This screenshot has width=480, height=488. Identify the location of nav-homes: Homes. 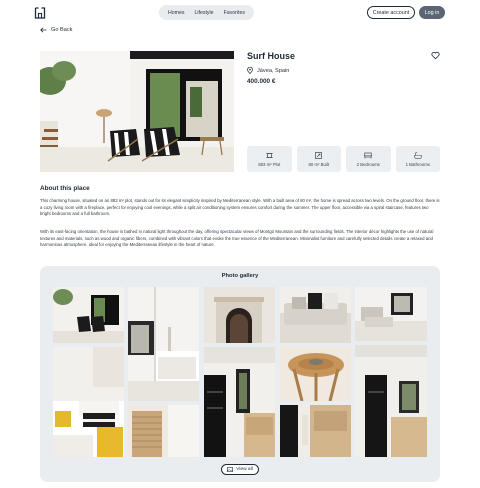
(176, 13).